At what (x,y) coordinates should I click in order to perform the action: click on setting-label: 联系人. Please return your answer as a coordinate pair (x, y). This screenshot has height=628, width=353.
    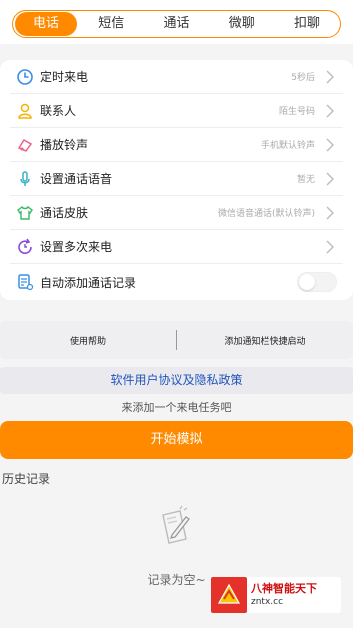
    Looking at the image, I should click on (58, 111).